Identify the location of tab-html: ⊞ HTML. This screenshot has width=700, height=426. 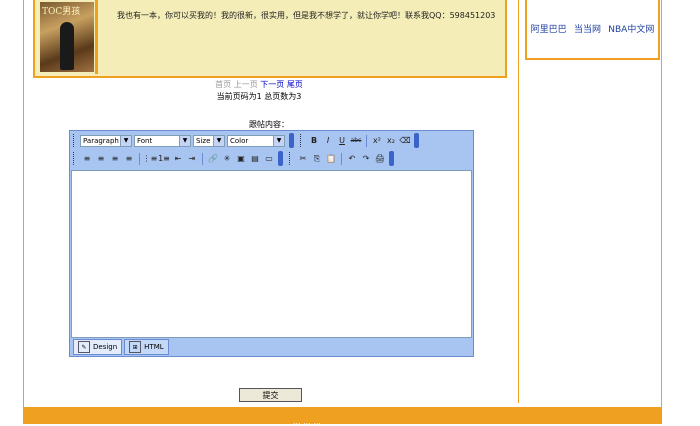
(146, 347).